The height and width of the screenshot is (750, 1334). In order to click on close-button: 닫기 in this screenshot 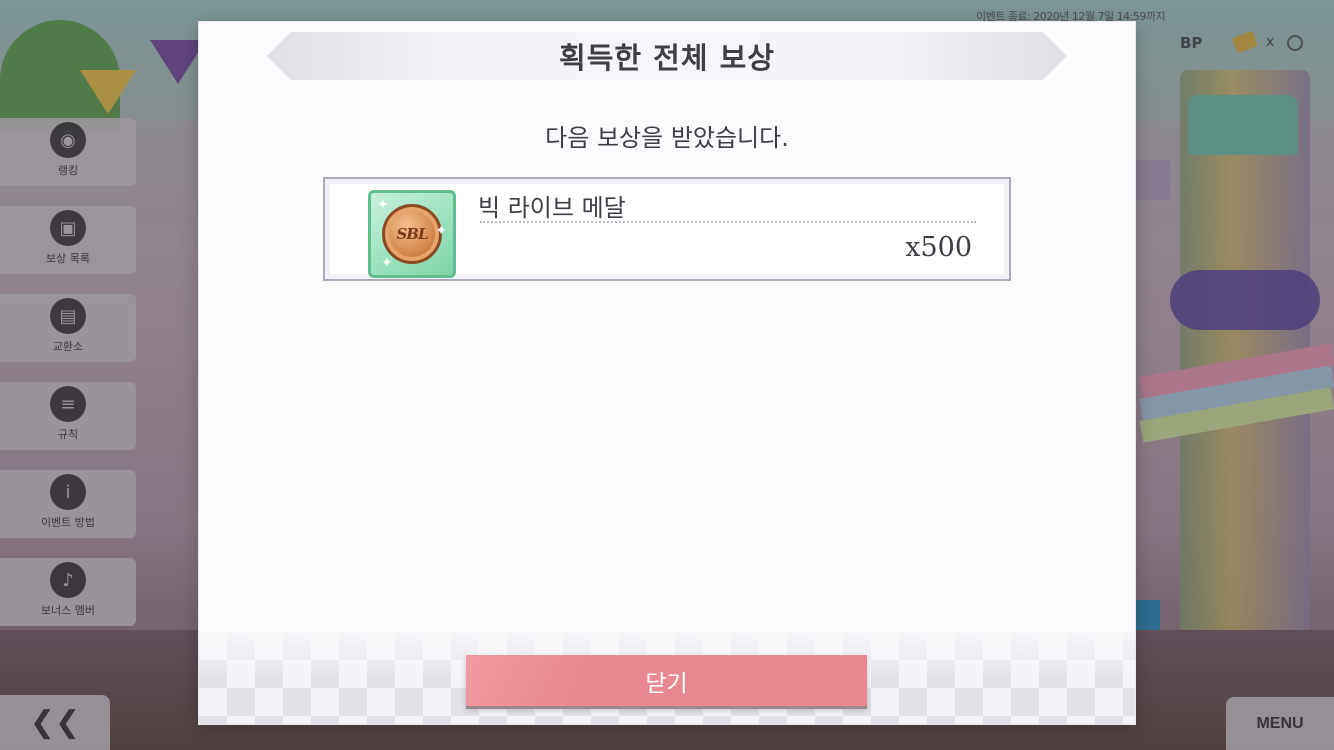, I will do `click(666, 680)`.